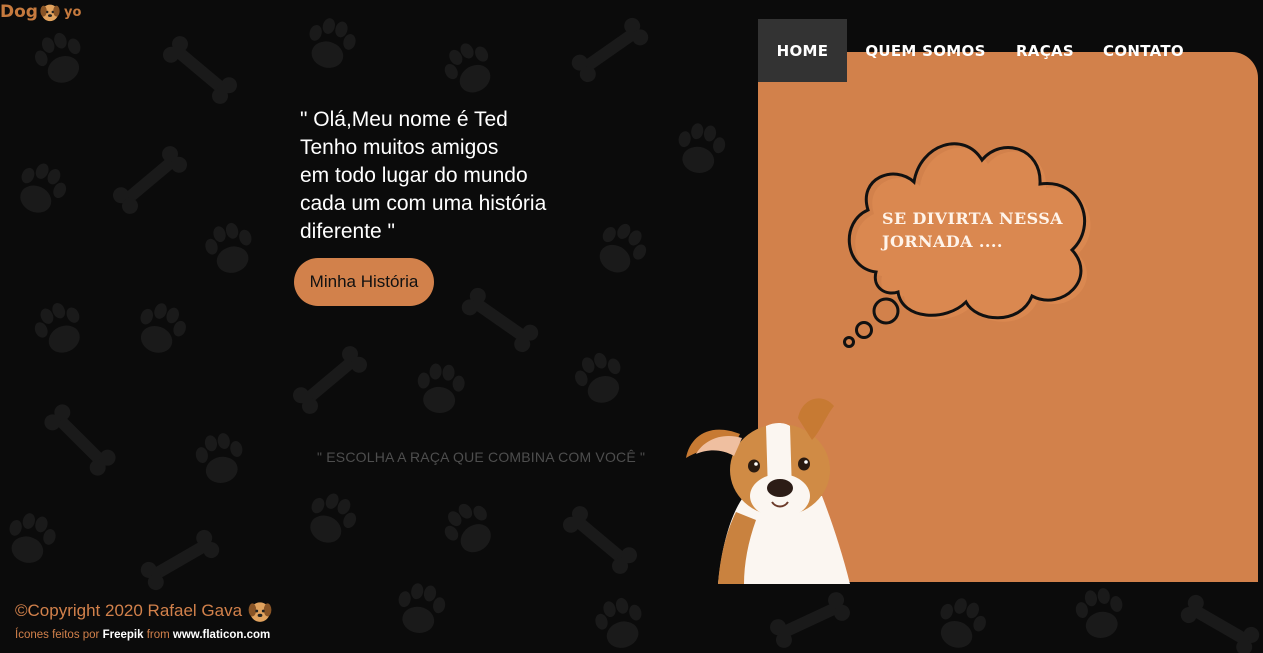 Image resolution: width=1263 pixels, height=653 pixels. Describe the element at coordinates (414, 175) in the screenshot. I see `quote-line: em todo lugar do mundo` at that location.